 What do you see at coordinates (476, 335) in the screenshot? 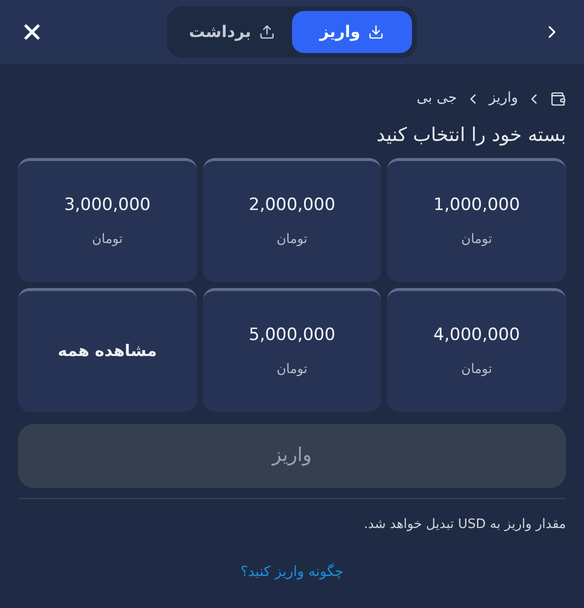
I see `amount-text: 4,000,000` at bounding box center [476, 335].